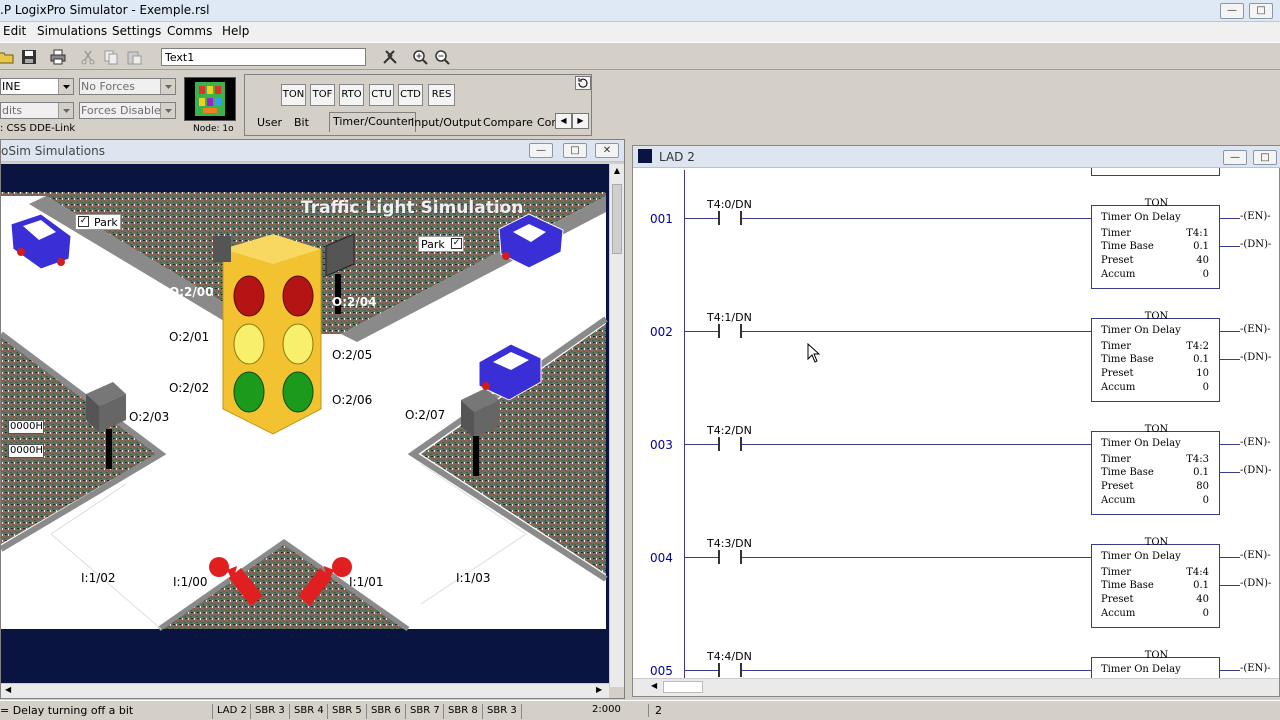 Image resolution: width=1280 pixels, height=720 pixels. I want to click on prosim-horizontal-scrollbar: ▶ ◀, so click(305, 690).